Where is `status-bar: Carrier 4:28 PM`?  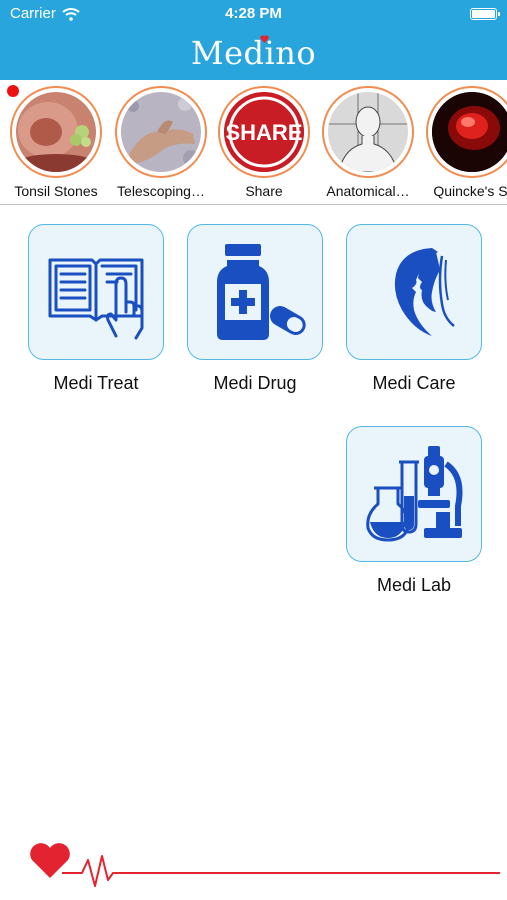
status-bar: Carrier 4:28 PM is located at coordinates (253, 14).